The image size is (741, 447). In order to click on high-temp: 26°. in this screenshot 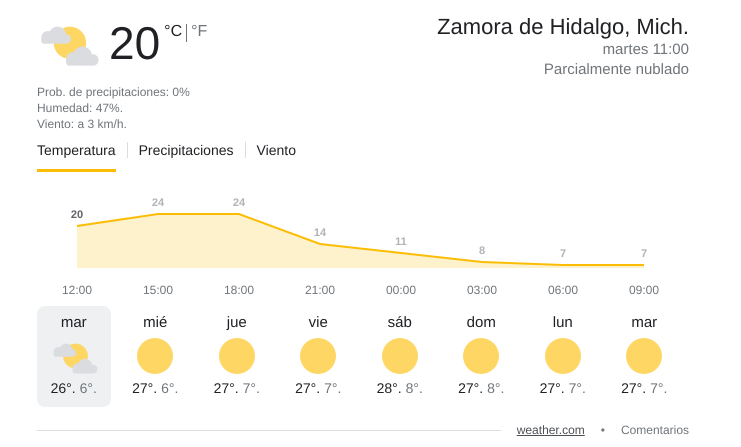, I will do `click(63, 388)`.